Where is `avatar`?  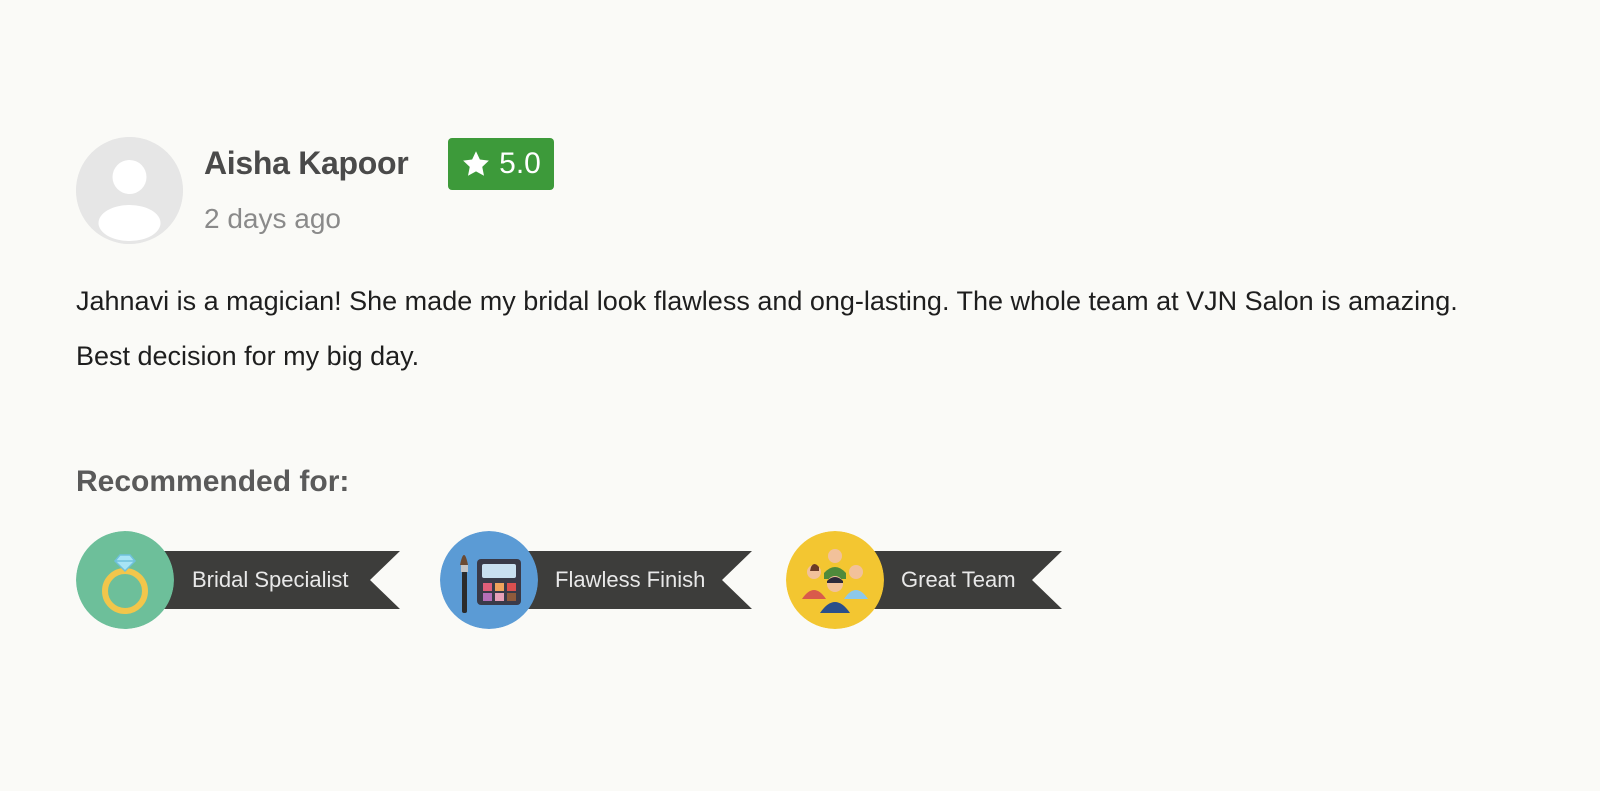 avatar is located at coordinates (129, 190).